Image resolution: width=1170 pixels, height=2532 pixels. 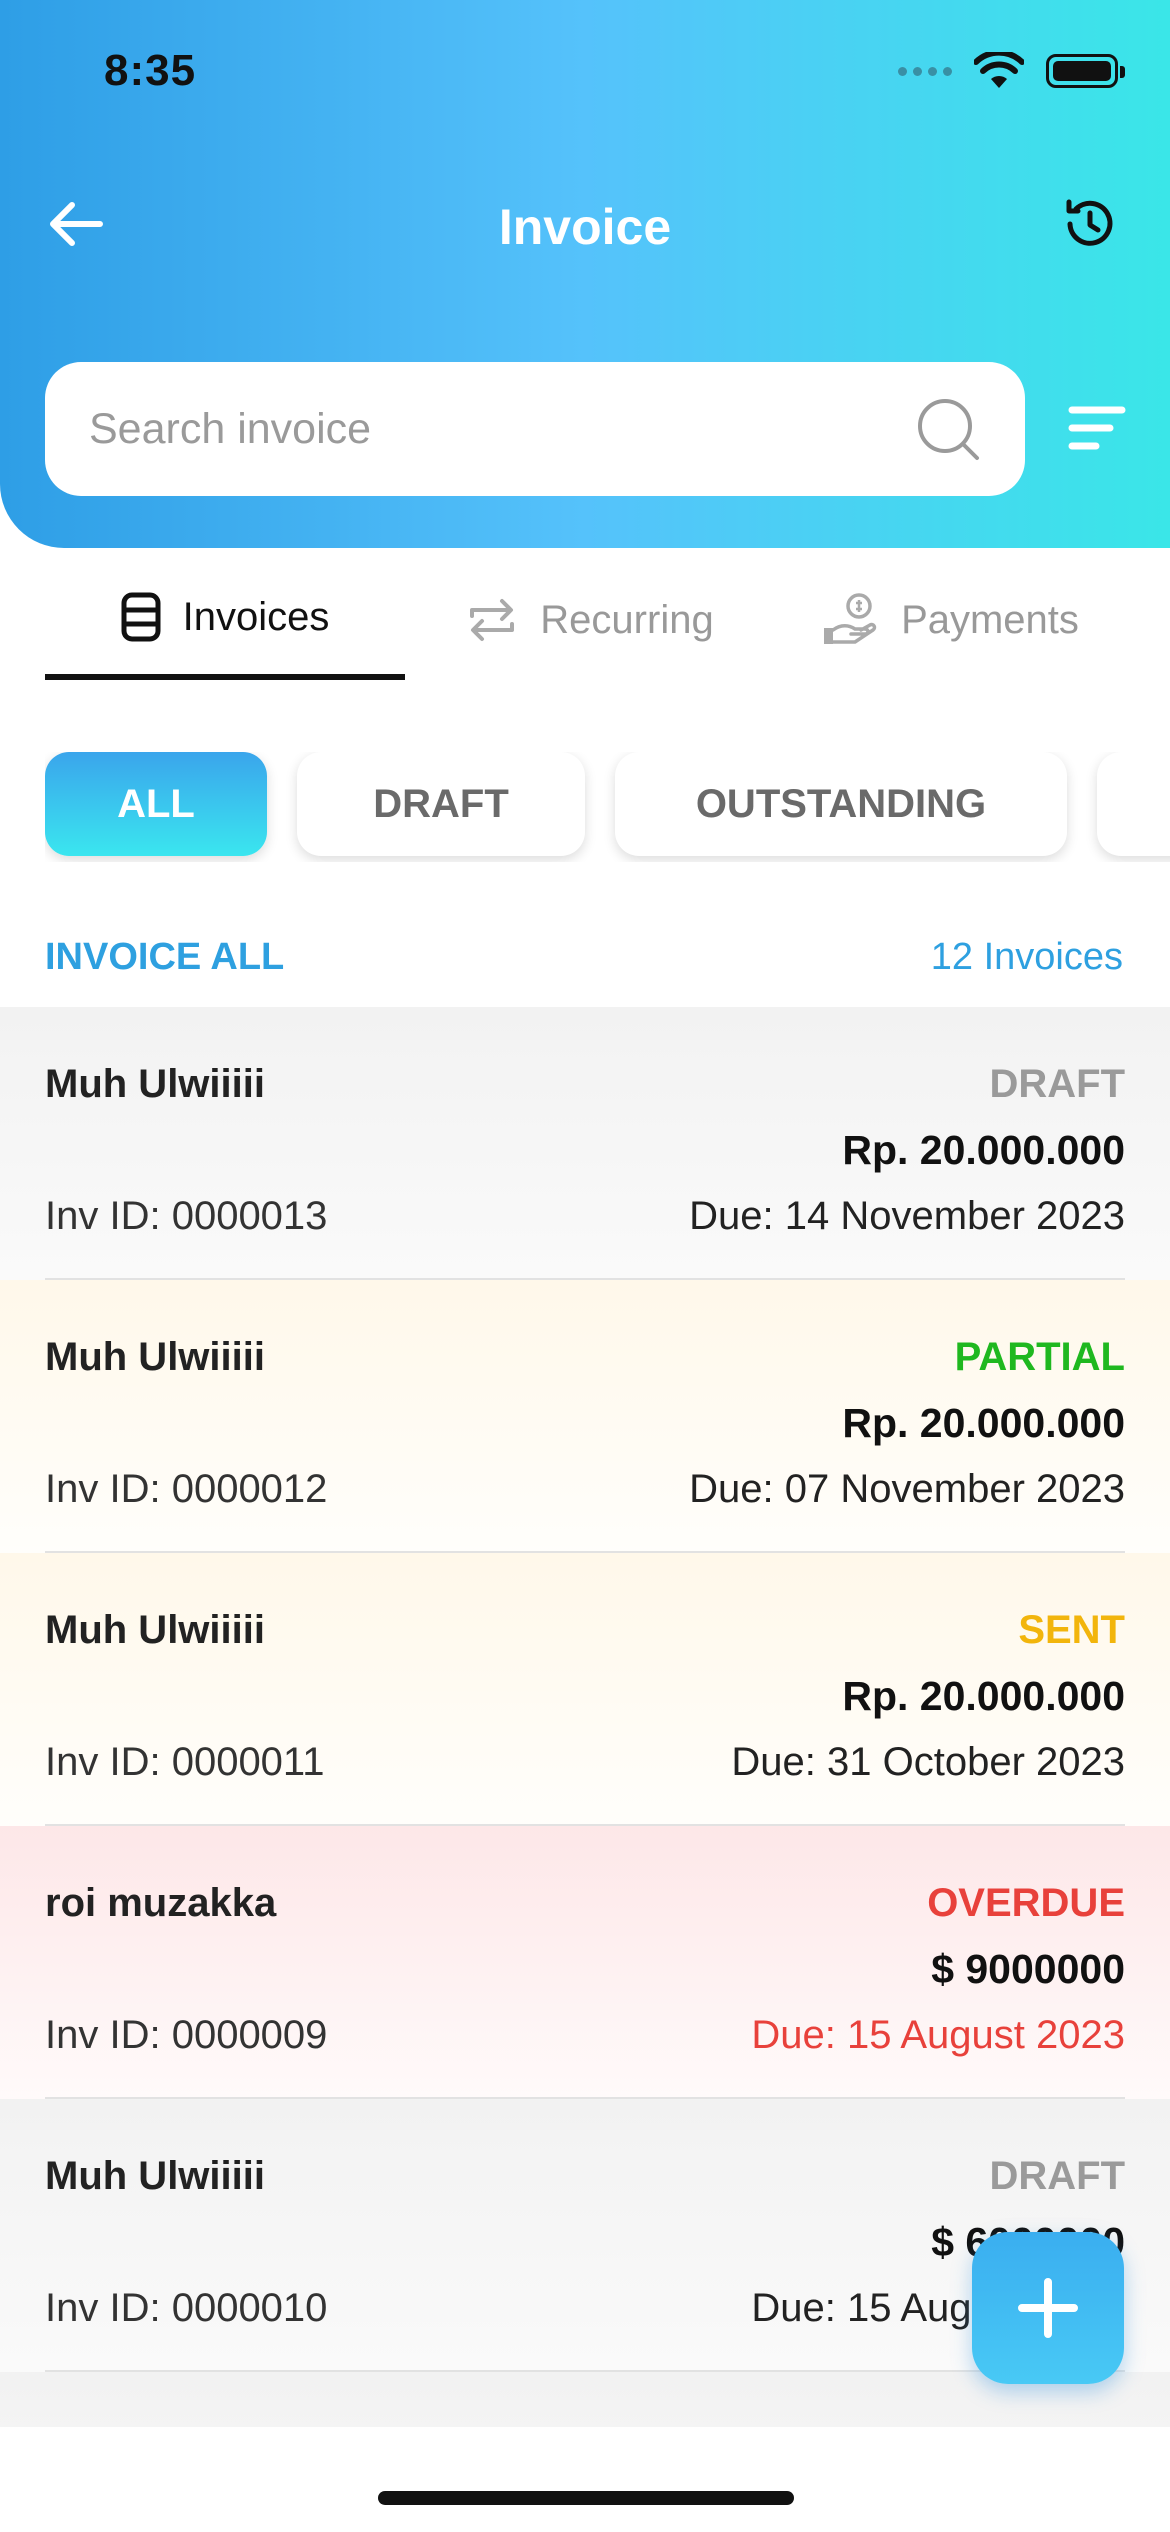 I want to click on section-header: INVOICE ALL 12 Invoices, so click(x=584, y=957).